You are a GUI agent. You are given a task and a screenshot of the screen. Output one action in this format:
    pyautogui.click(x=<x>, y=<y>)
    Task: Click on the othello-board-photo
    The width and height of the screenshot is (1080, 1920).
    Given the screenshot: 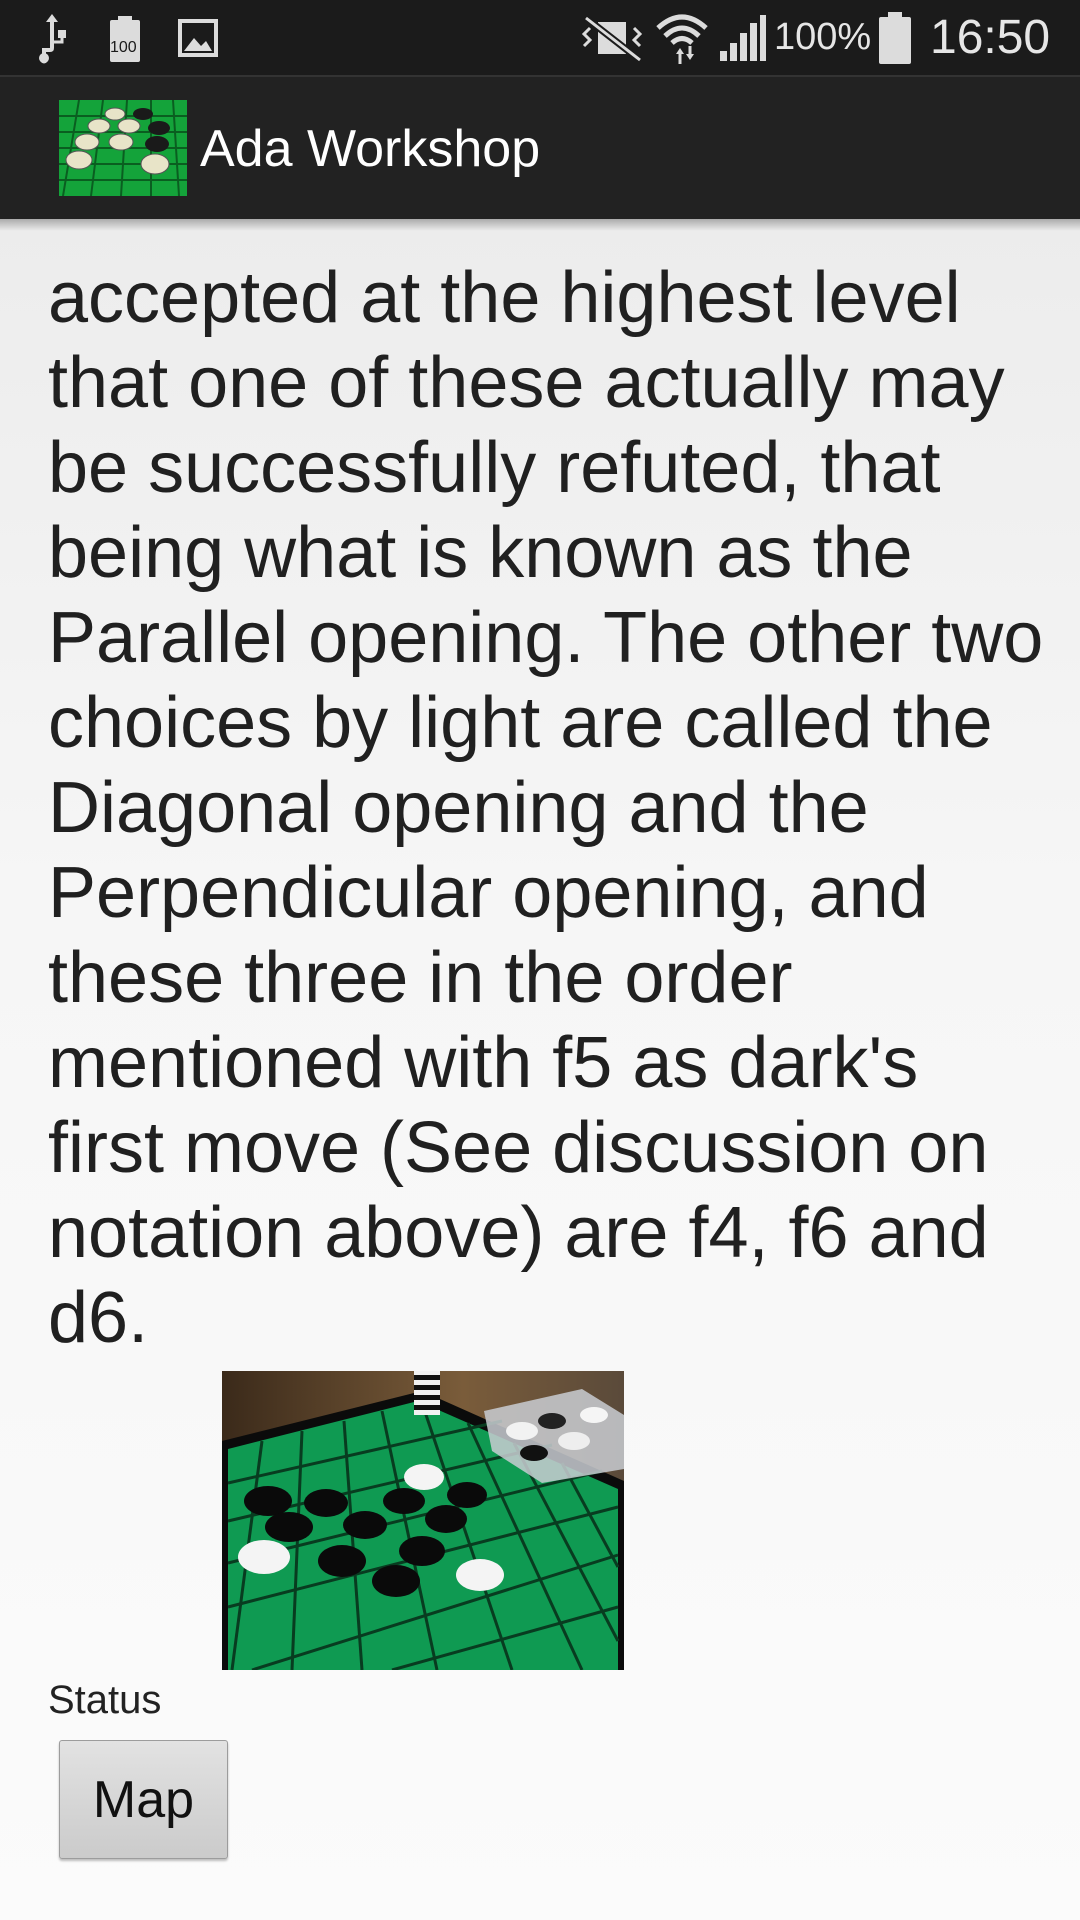 What is the action you would take?
    pyautogui.click(x=423, y=1520)
    